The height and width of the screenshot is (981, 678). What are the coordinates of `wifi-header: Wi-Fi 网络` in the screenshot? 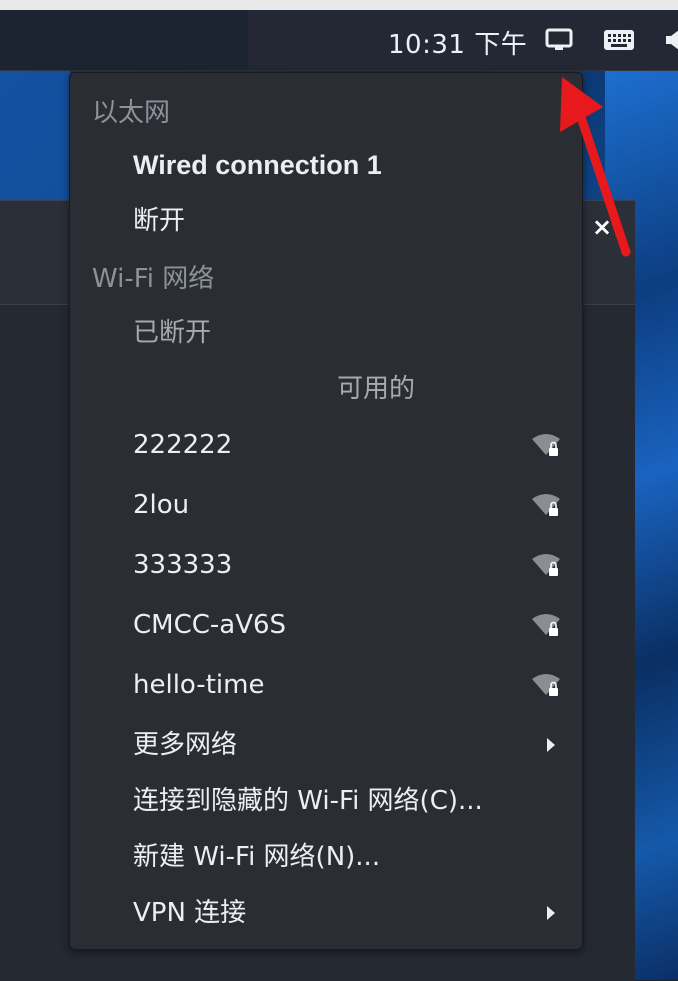 It's located at (153, 279).